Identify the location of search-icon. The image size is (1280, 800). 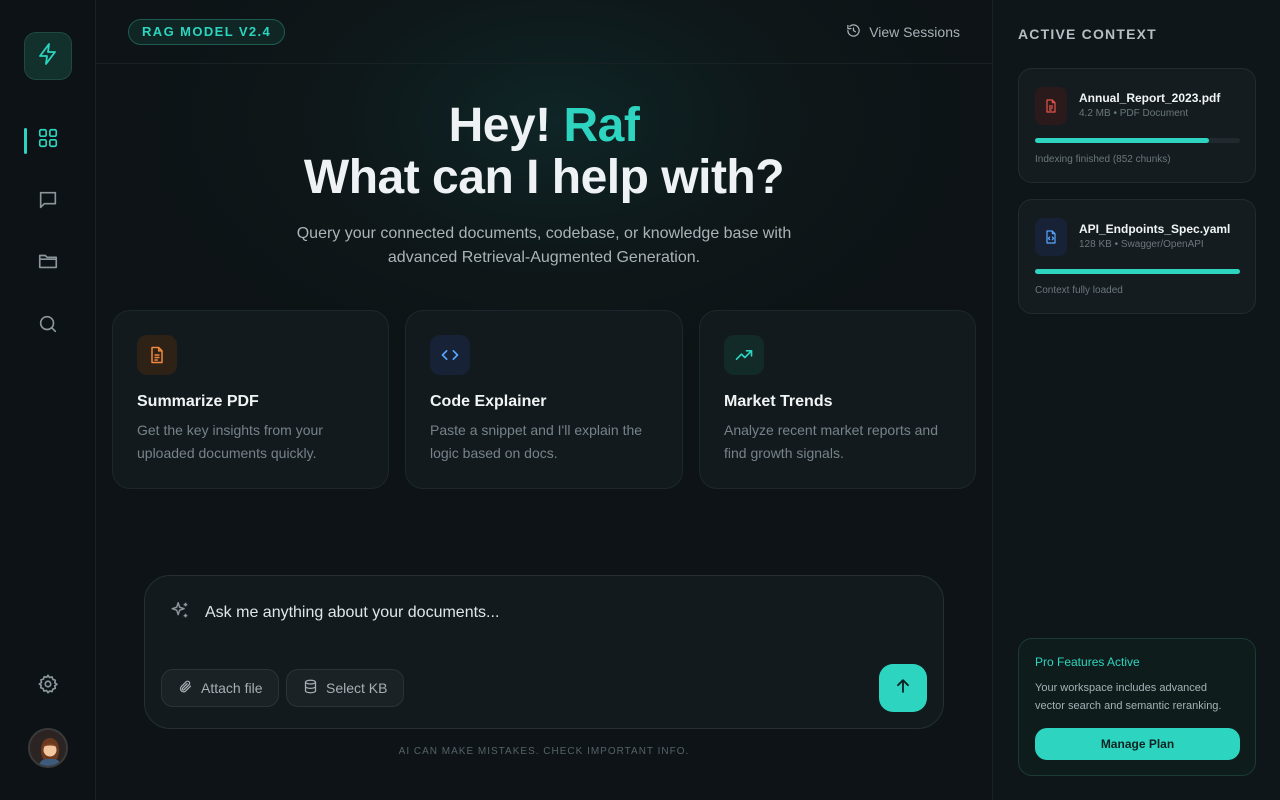
(48, 326).